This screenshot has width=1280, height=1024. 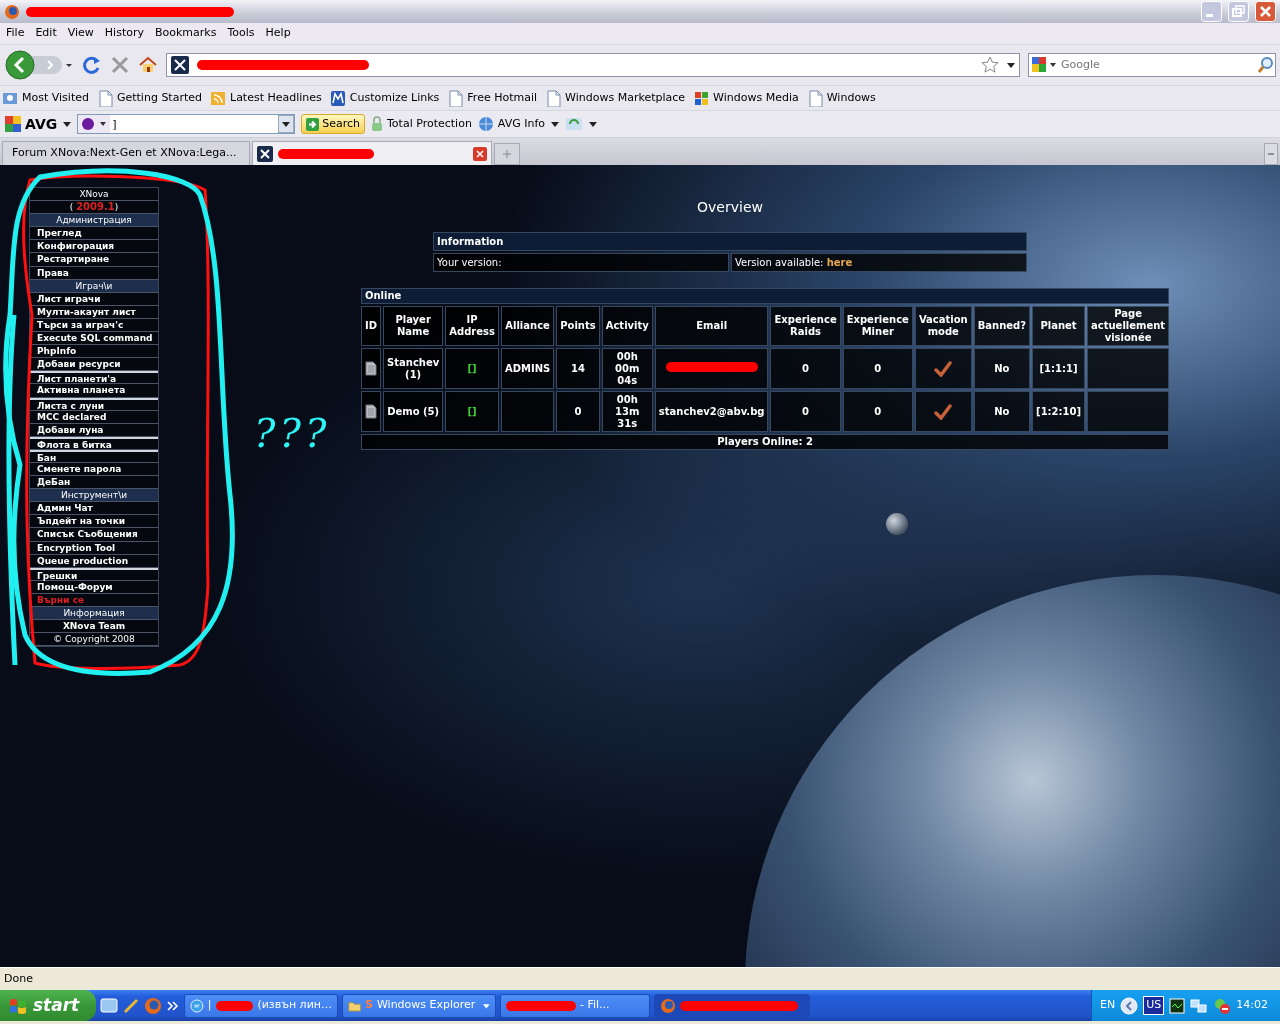 What do you see at coordinates (385, 98) in the screenshot?
I see `bookmark-item: Customize Links` at bounding box center [385, 98].